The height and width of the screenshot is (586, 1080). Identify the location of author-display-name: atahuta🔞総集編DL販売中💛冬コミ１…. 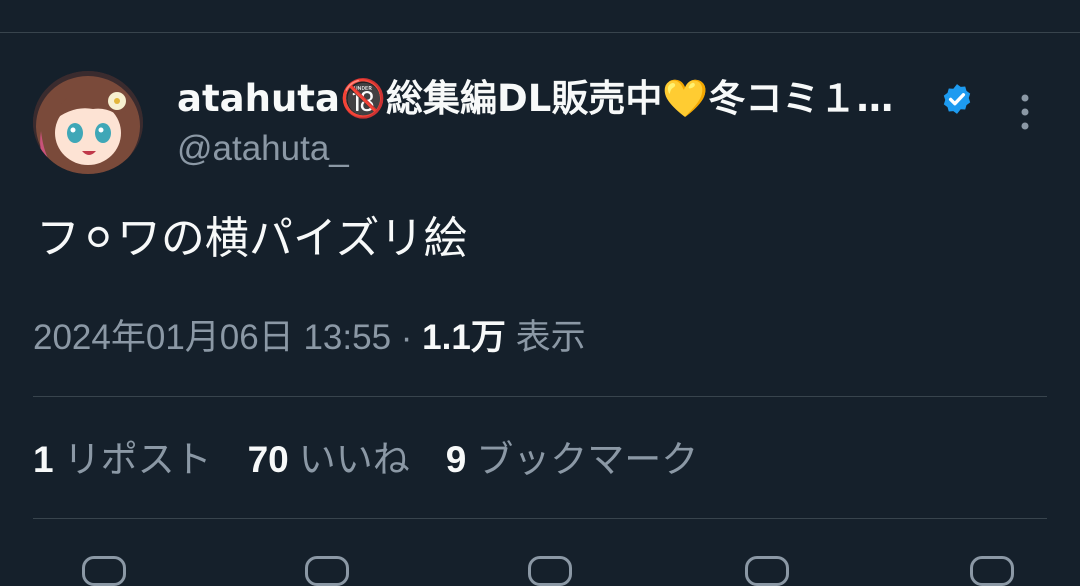
(535, 99).